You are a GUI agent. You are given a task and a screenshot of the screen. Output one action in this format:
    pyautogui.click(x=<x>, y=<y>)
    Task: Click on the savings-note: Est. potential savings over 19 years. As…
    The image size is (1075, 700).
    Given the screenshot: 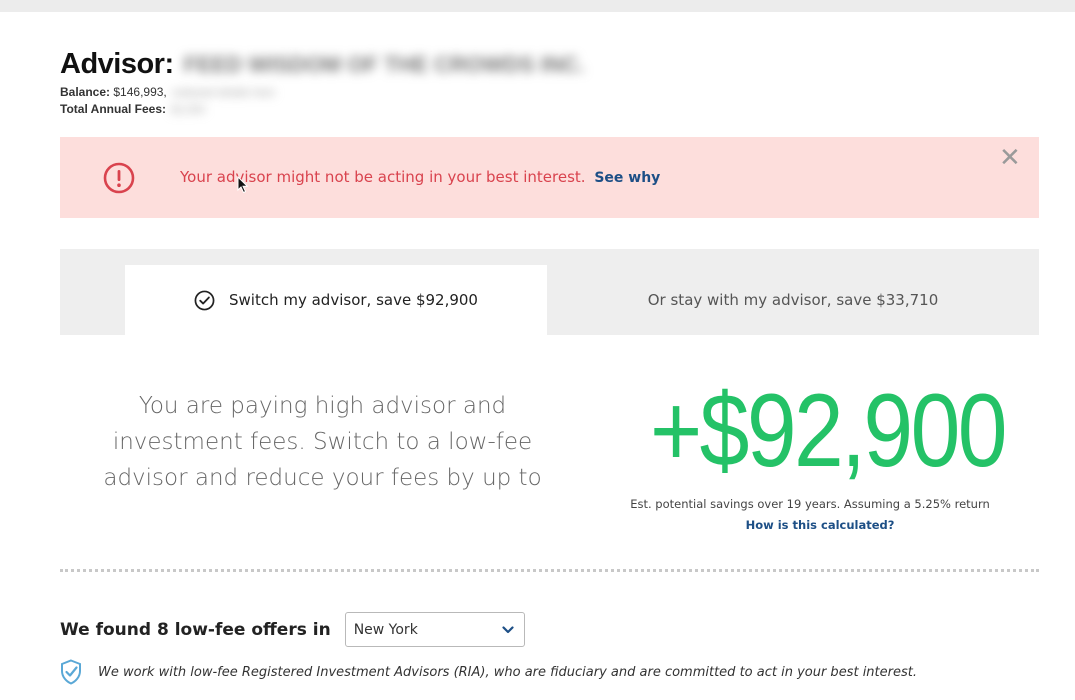 What is the action you would take?
    pyautogui.click(x=810, y=504)
    